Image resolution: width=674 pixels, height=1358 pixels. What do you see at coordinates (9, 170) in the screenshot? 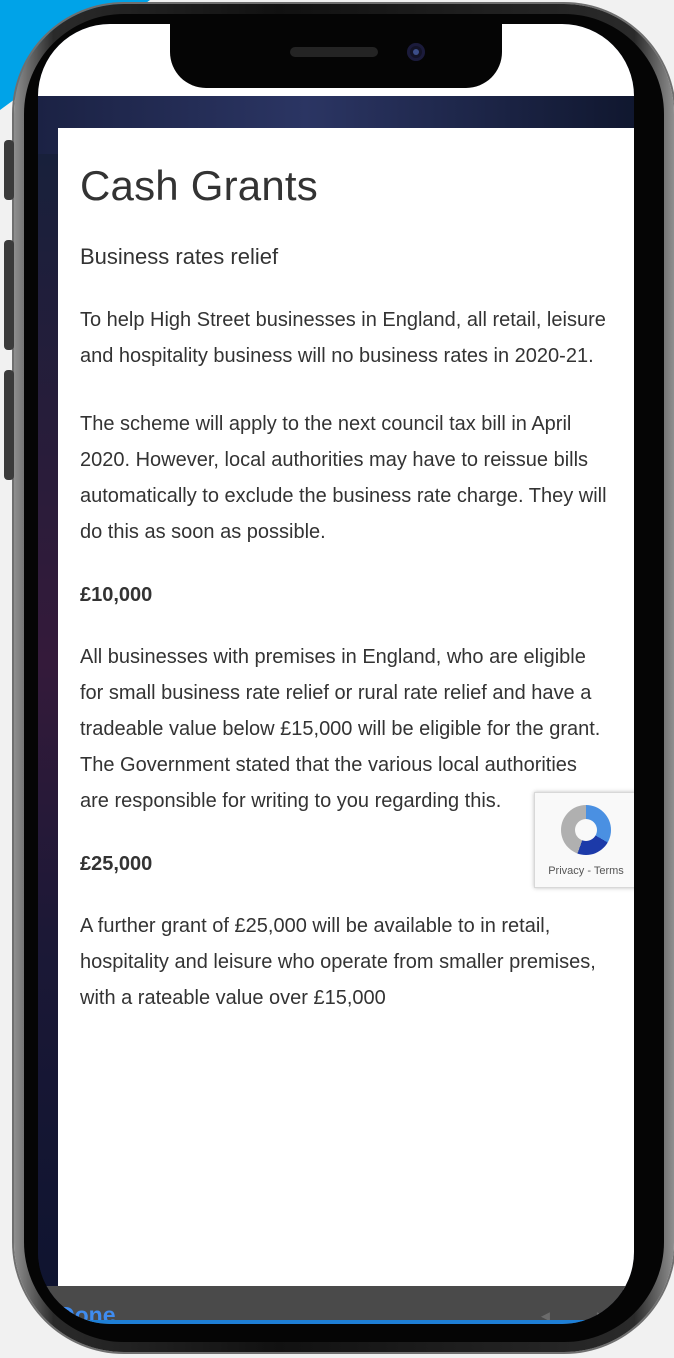
I see `phone-mute-switch` at bounding box center [9, 170].